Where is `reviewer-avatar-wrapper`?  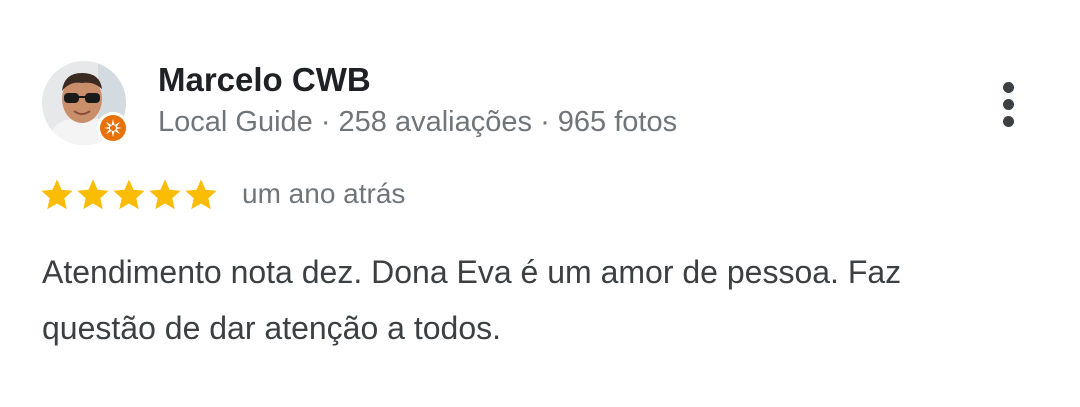
reviewer-avatar-wrapper is located at coordinates (86, 104).